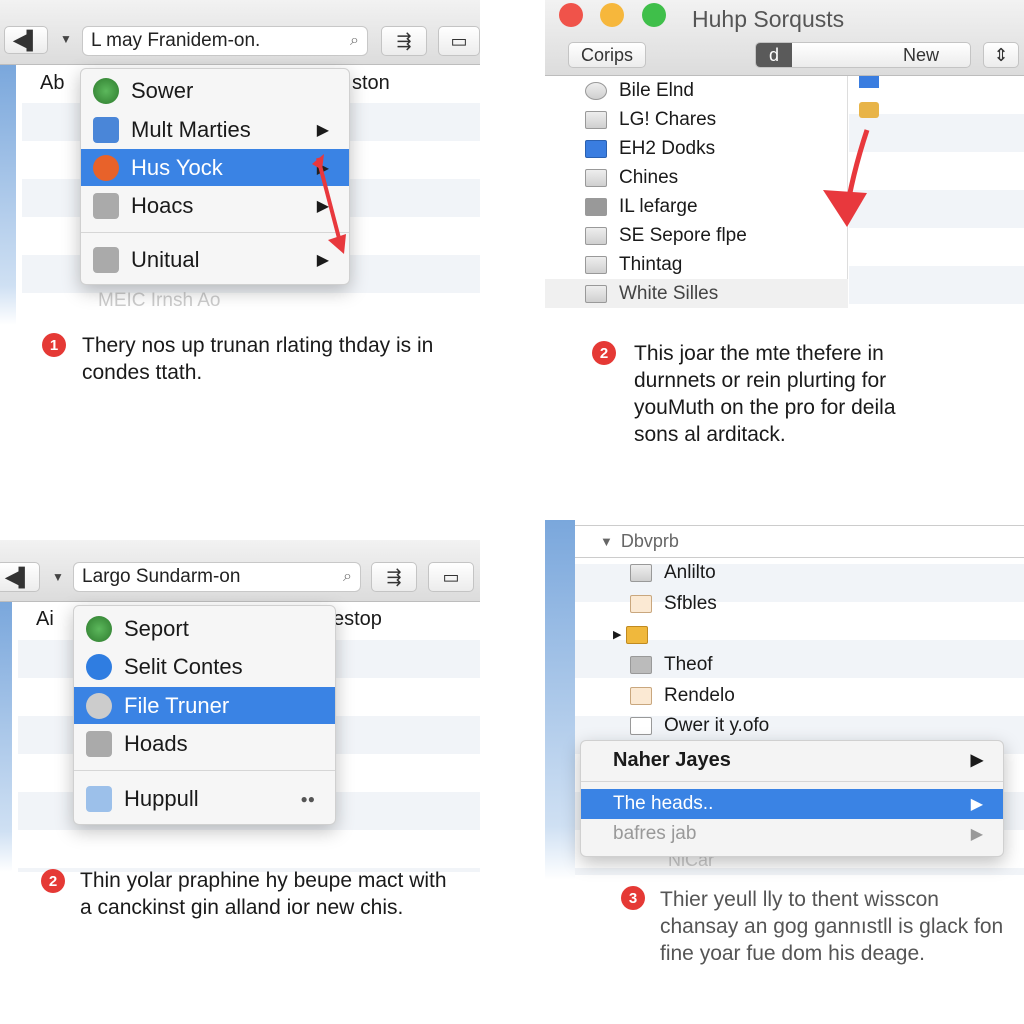 The image size is (1024, 1024). I want to click on context-menu: Naher Jayes ▶ The heads.. ▶ bafres jab ▶, so click(792, 798).